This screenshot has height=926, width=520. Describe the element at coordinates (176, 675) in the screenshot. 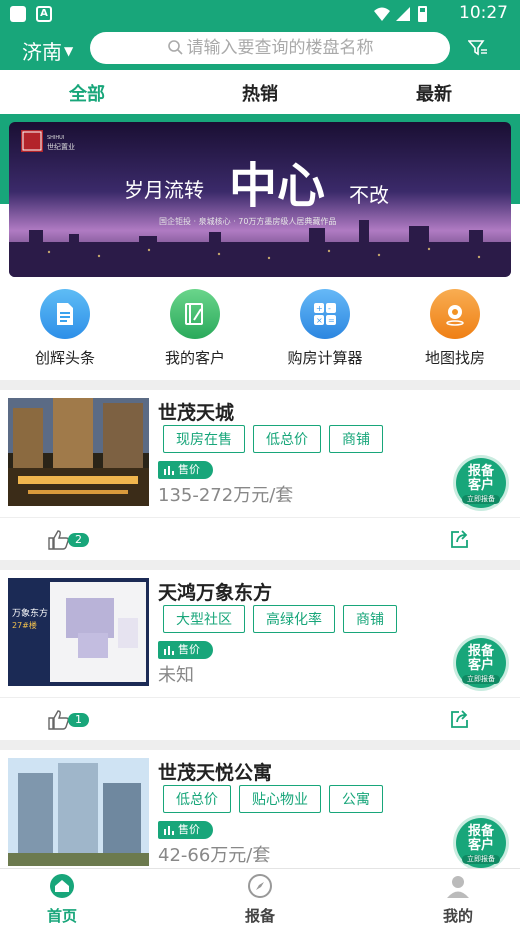

I see `listing-price: 未知` at that location.